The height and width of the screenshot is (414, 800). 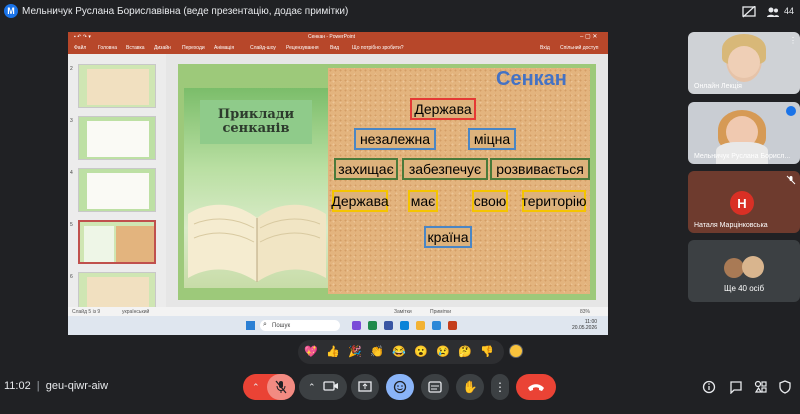 What do you see at coordinates (71, 225) in the screenshot?
I see `thumb-number: 5` at bounding box center [71, 225].